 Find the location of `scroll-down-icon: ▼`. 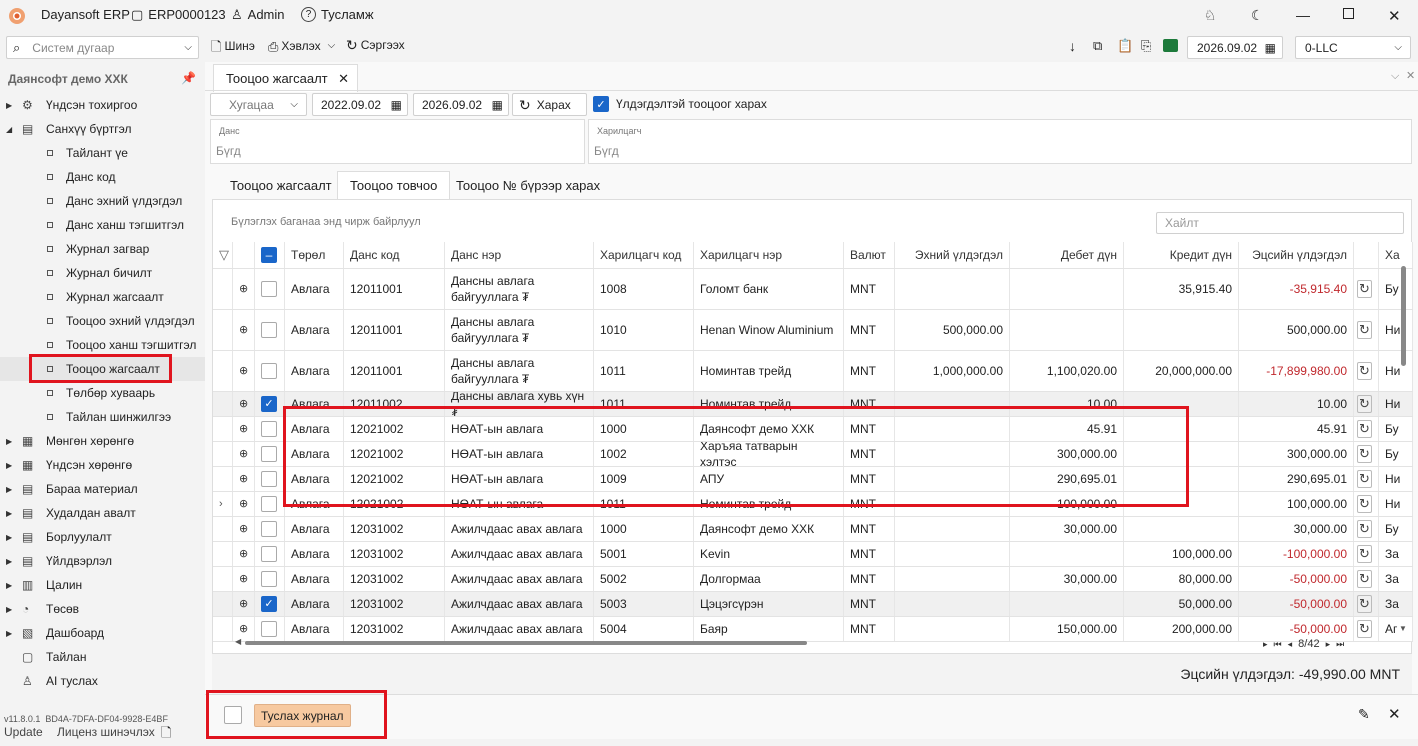

scroll-down-icon: ▼ is located at coordinates (1403, 628).